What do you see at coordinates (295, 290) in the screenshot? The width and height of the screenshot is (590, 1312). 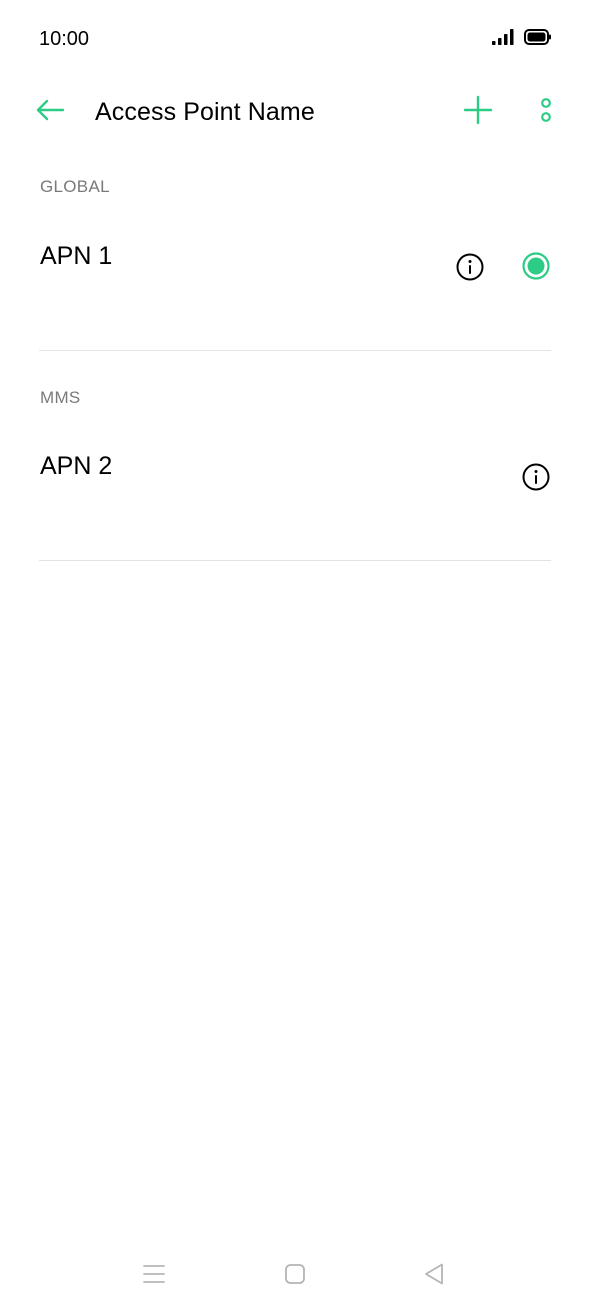 I see `apn-row-apn1: APN 1` at bounding box center [295, 290].